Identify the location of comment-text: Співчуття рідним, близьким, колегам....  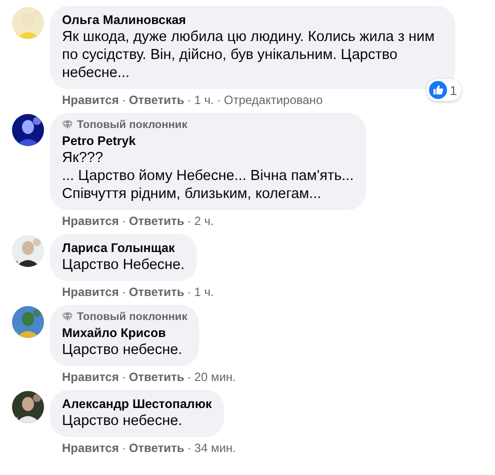
(192, 194).